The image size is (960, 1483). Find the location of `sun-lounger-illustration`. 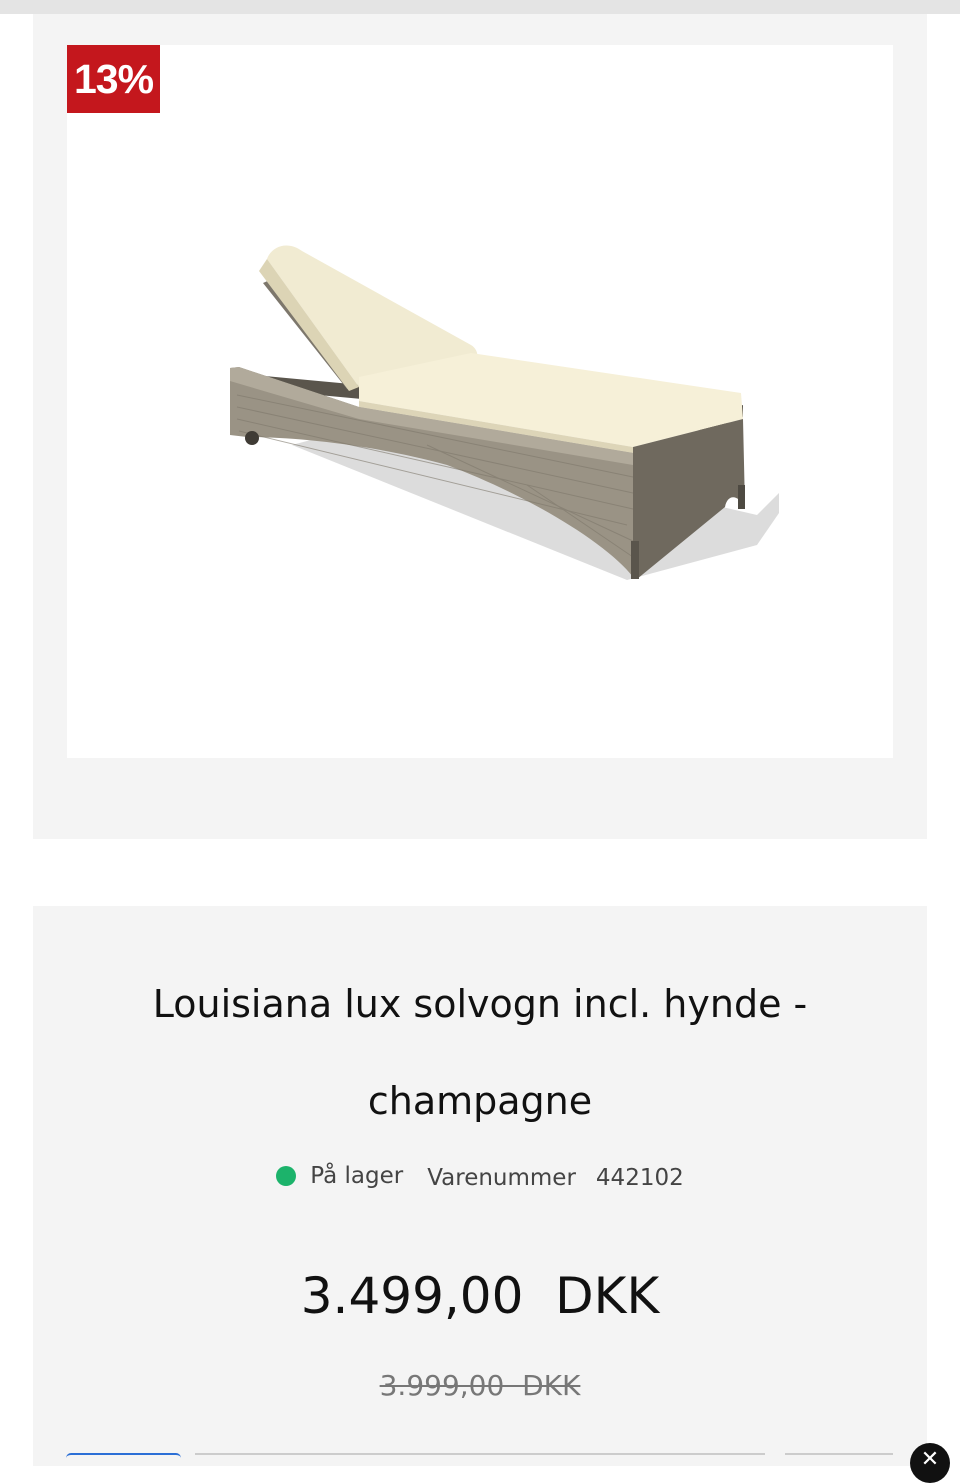

sun-lounger-illustration is located at coordinates (504, 412).